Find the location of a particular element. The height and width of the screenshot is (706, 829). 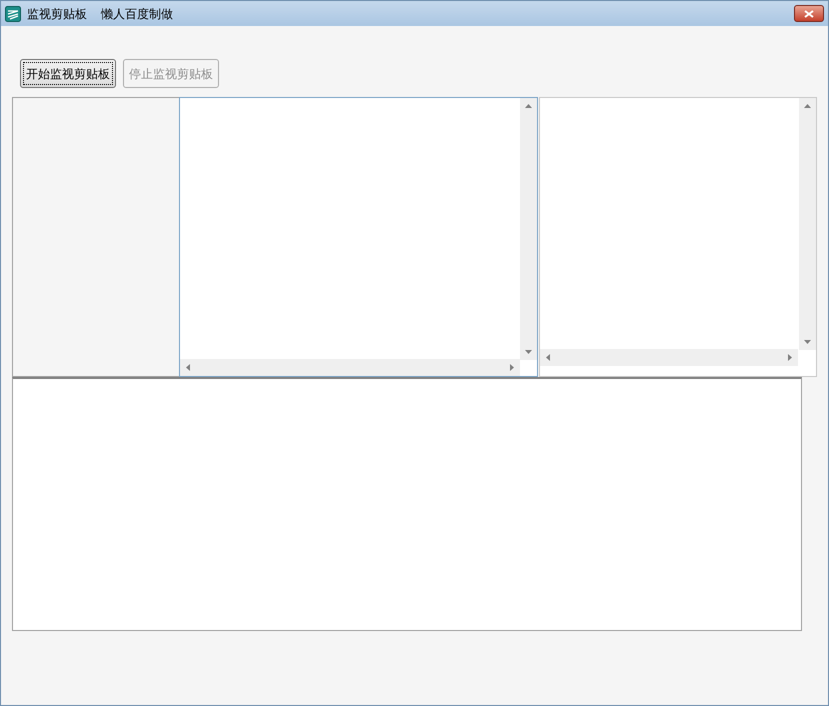

start-button: 开始监视剪贴板 is located at coordinates (68, 73).